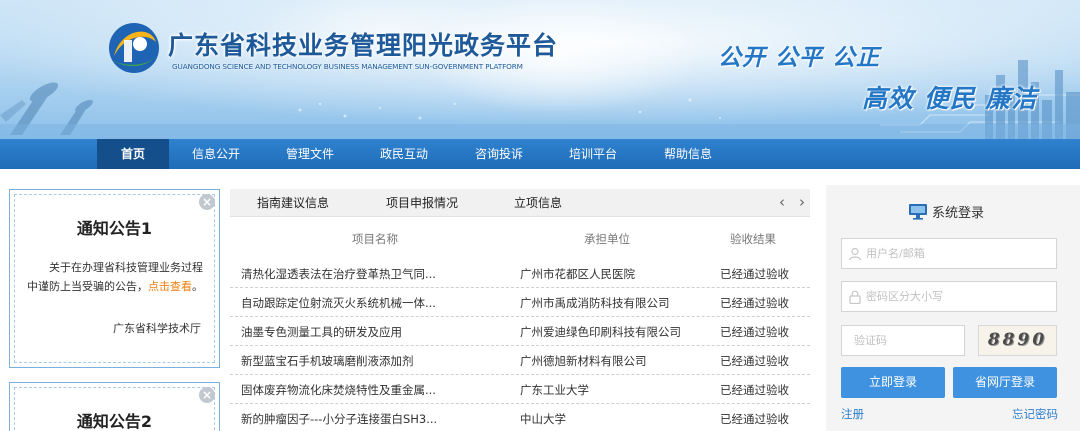 Image resolution: width=1080 pixels, height=431 pixels. I want to click on table-row: 油墨专色测量工具的研发及应用 广州爱迪绿色印刷科技有限公司 已经通过验收, so click(520, 331).